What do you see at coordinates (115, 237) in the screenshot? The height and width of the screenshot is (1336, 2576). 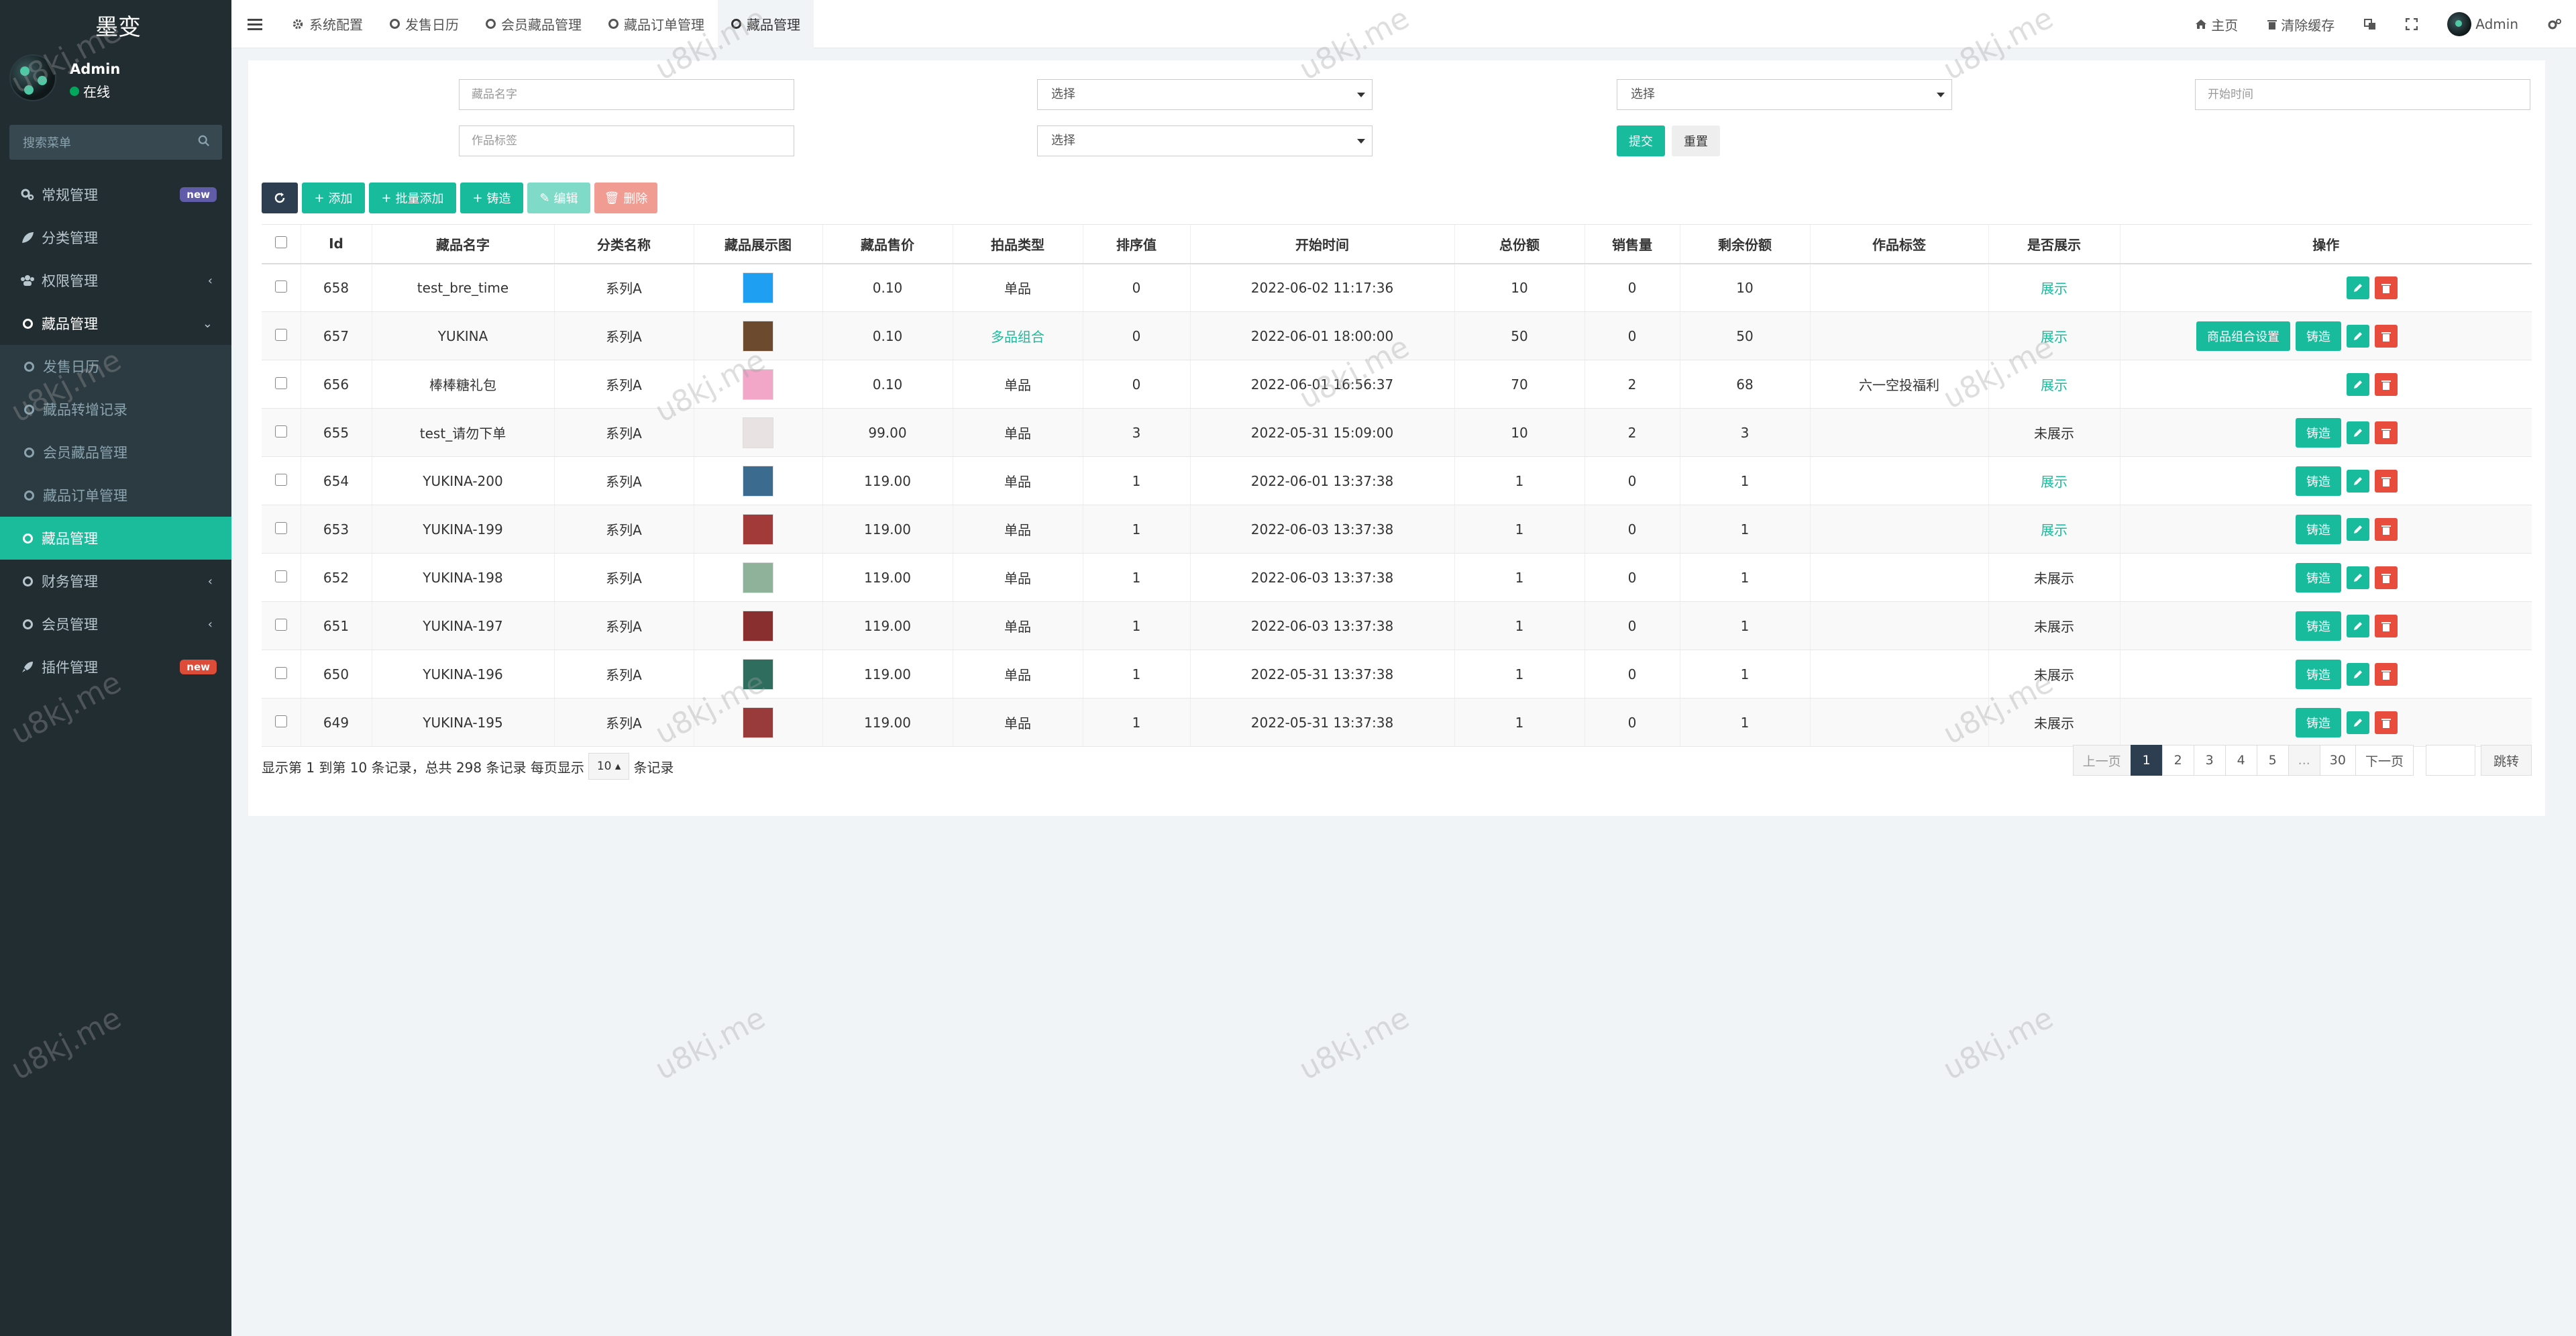 I see `sidebar-item-category: 分类管理` at bounding box center [115, 237].